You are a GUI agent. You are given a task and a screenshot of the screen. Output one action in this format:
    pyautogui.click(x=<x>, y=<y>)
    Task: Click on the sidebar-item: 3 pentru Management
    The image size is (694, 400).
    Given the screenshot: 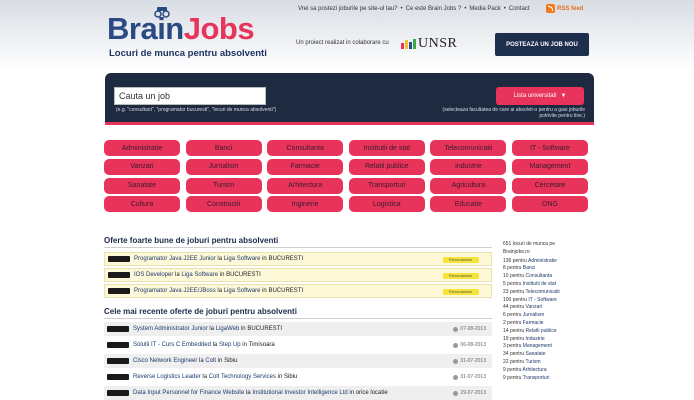 What is the action you would take?
    pyautogui.click(x=546, y=347)
    